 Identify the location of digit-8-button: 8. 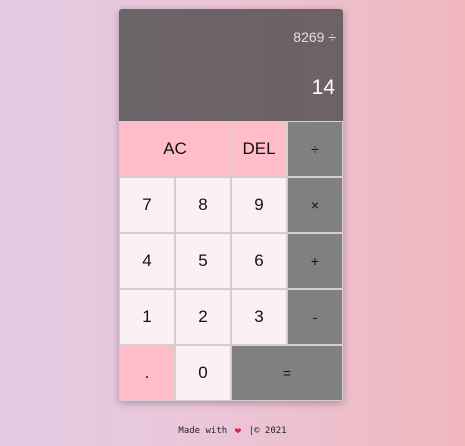
(203, 205).